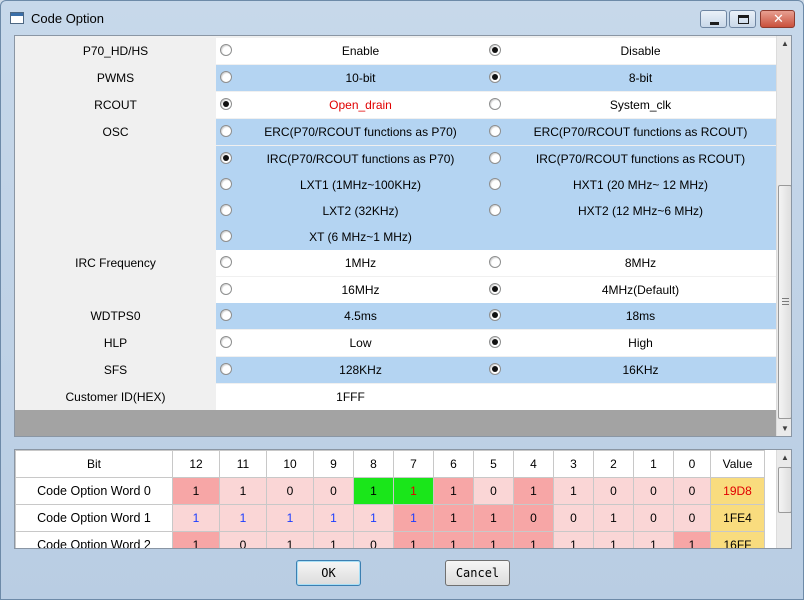 This screenshot has height=600, width=804. I want to click on option-choice: Enable, so click(350, 51).